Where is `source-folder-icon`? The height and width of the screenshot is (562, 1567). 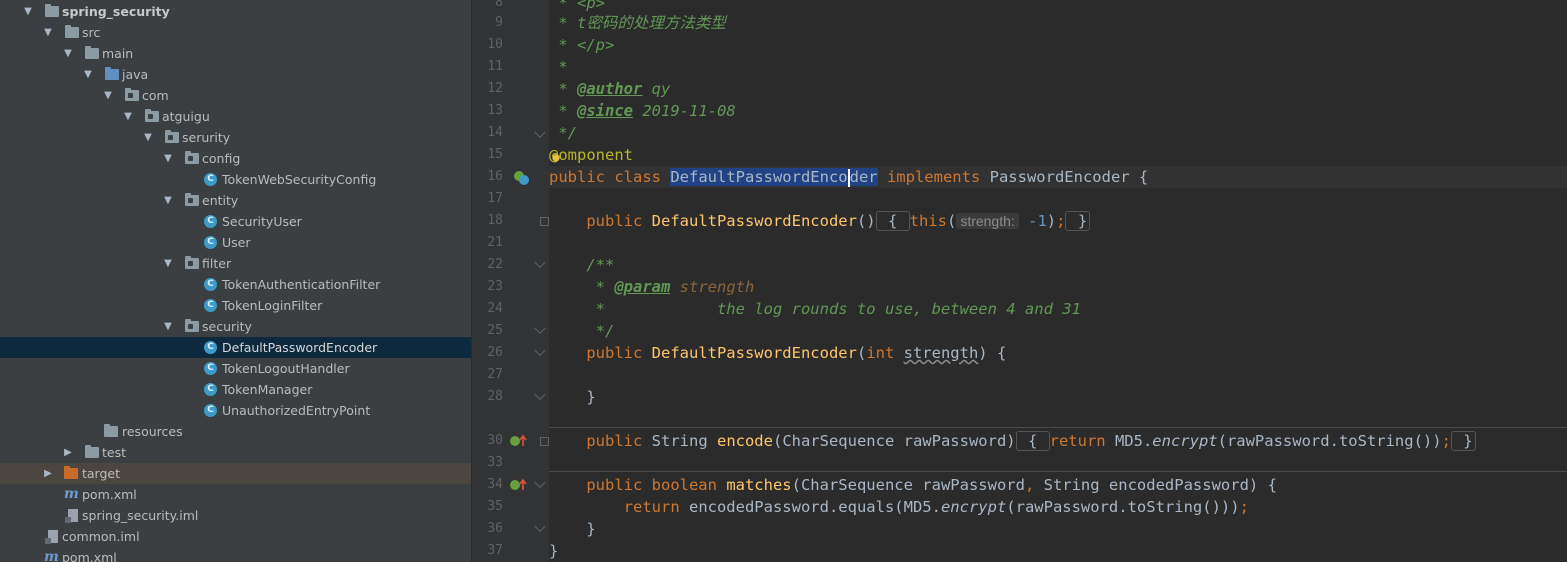 source-folder-icon is located at coordinates (112, 73).